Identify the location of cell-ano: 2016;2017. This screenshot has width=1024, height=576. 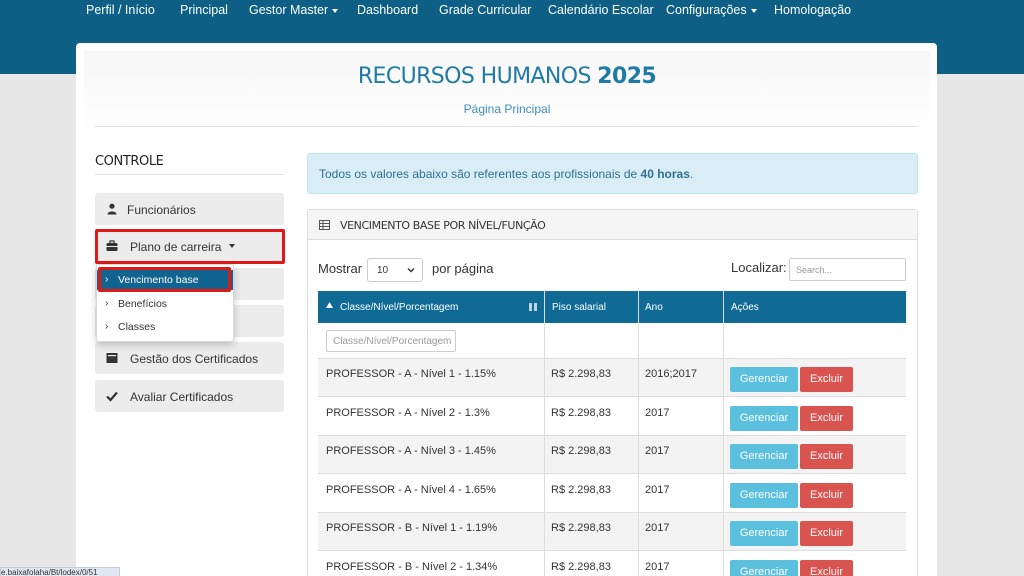
(671, 374).